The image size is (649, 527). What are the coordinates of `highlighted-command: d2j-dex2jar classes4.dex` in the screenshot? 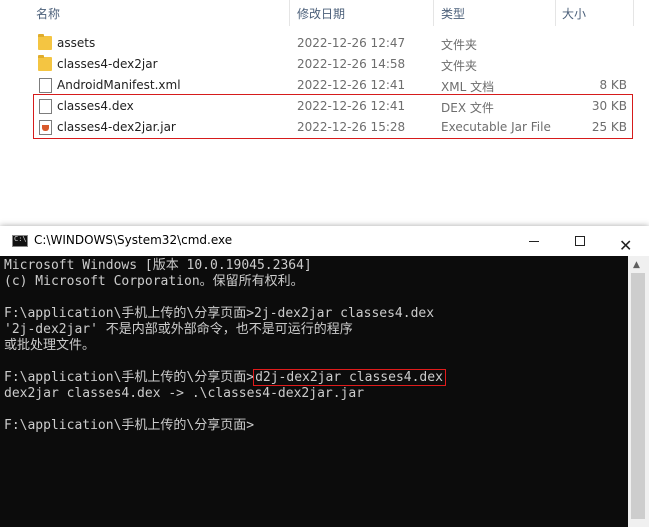 It's located at (349, 377).